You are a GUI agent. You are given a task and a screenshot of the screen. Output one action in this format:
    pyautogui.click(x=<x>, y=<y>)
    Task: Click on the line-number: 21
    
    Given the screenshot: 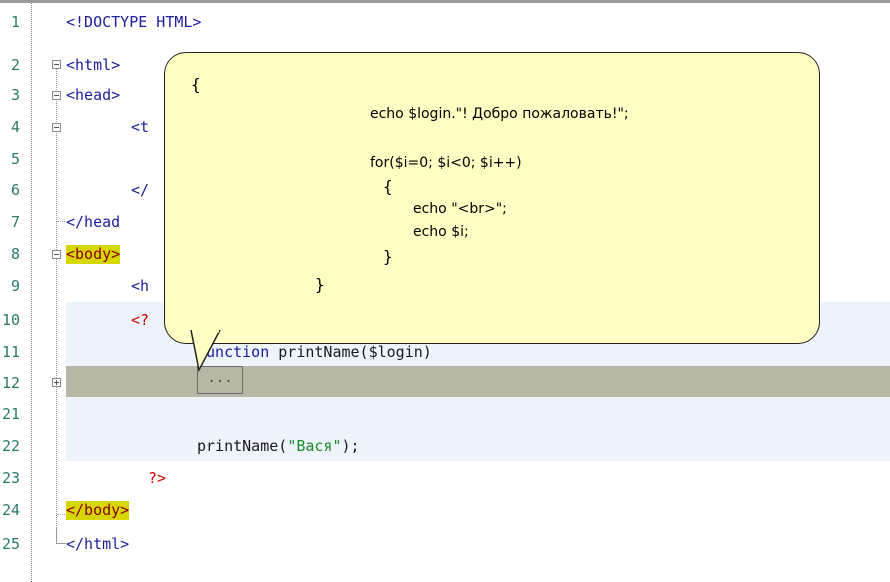 What is the action you would take?
    pyautogui.click(x=10, y=414)
    